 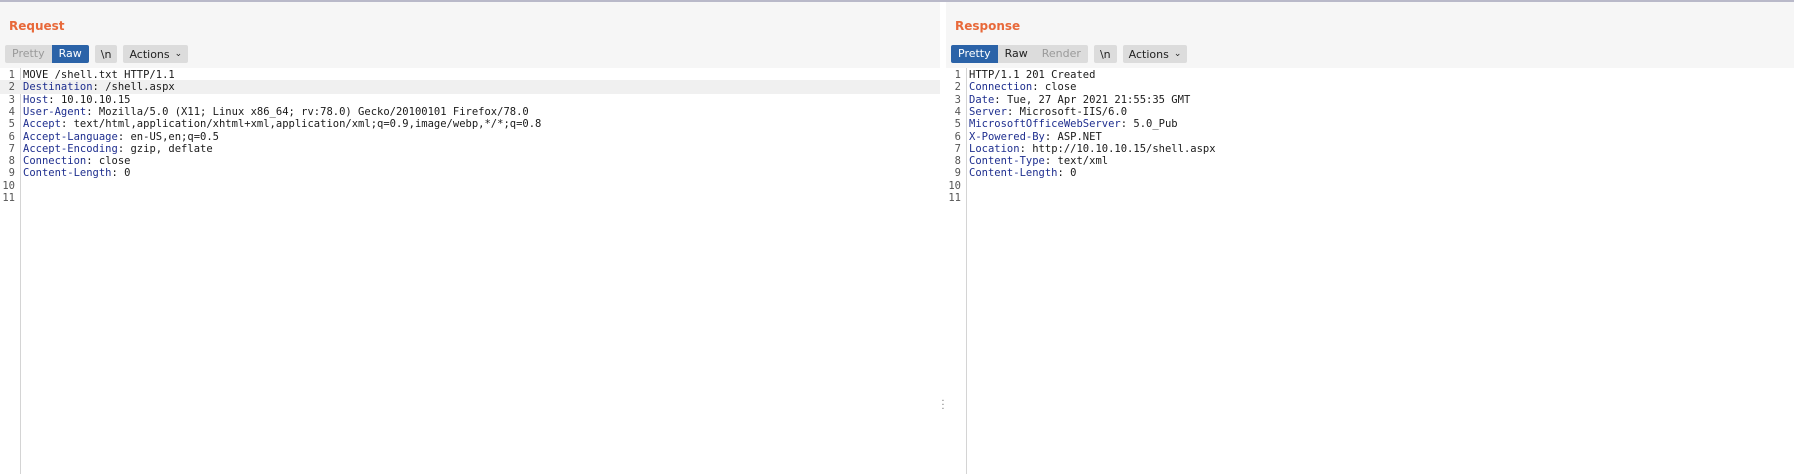 I want to click on response-newline-toggle: \n, so click(x=1105, y=54).